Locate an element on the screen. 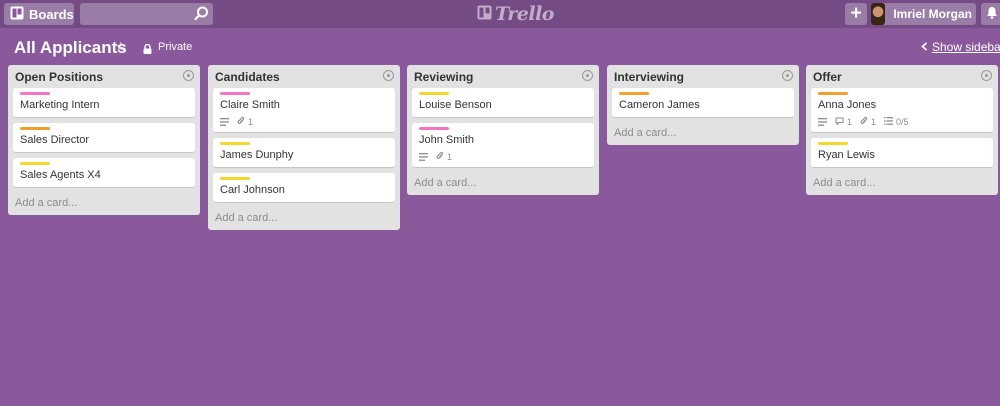 This screenshot has height=406, width=1000. checklist-progress: 0/5 is located at coordinates (902, 122).